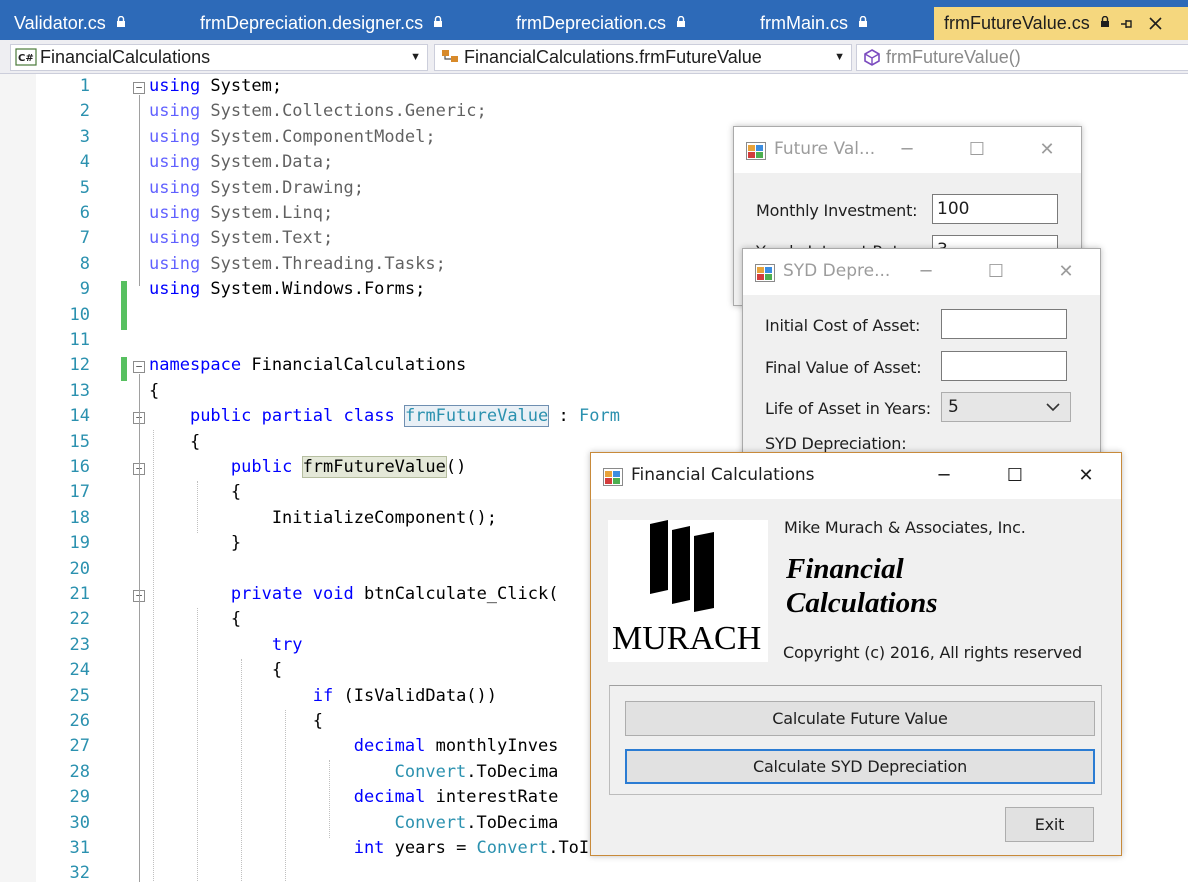 This screenshot has width=1188, height=882. I want to click on code-line: using System.ComponentModel;, so click(292, 137).